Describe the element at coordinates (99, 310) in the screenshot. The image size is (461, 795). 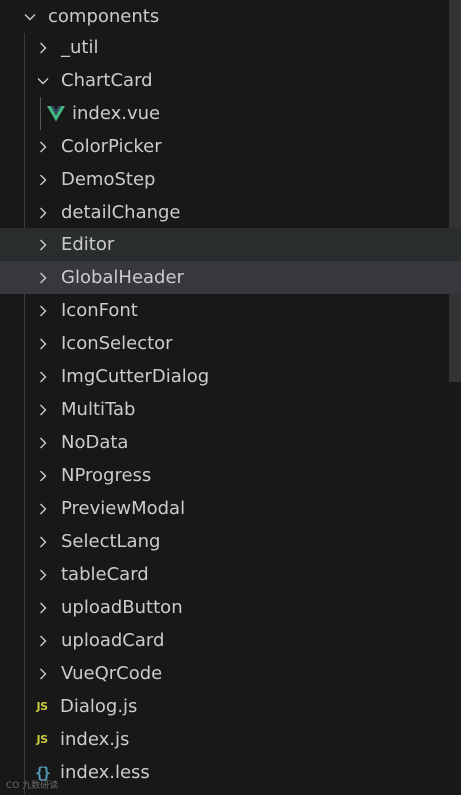
I see `tree-item-label: IconFont` at that location.